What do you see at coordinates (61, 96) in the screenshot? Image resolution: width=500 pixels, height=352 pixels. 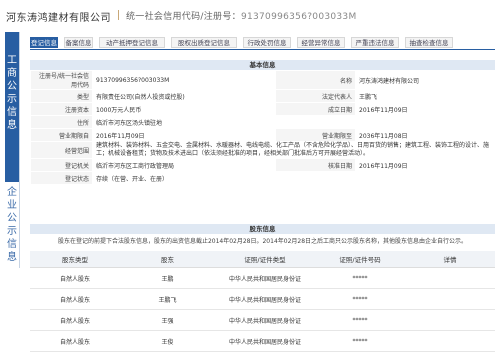 I see `field-label: 类型` at bounding box center [61, 96].